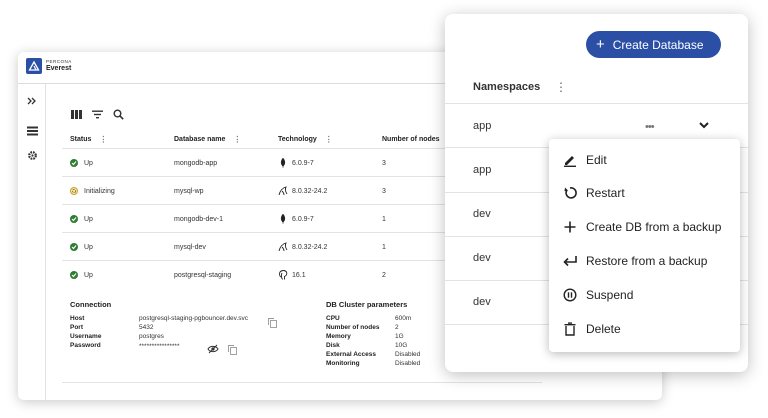 This screenshot has width=768, height=418. I want to click on connection-password-value: ****************, so click(159, 346).